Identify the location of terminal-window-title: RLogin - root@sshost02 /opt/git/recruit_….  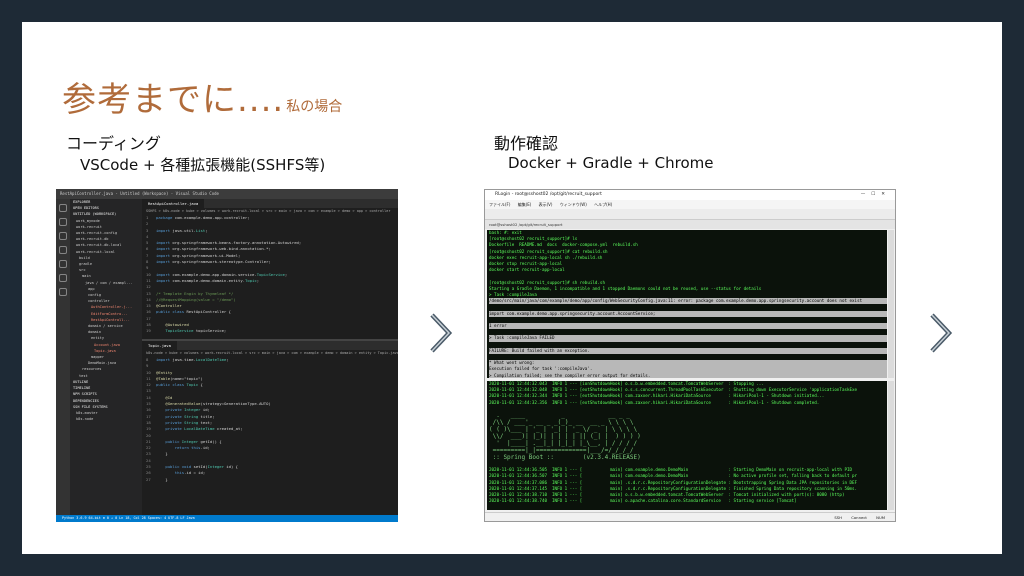
(690, 195).